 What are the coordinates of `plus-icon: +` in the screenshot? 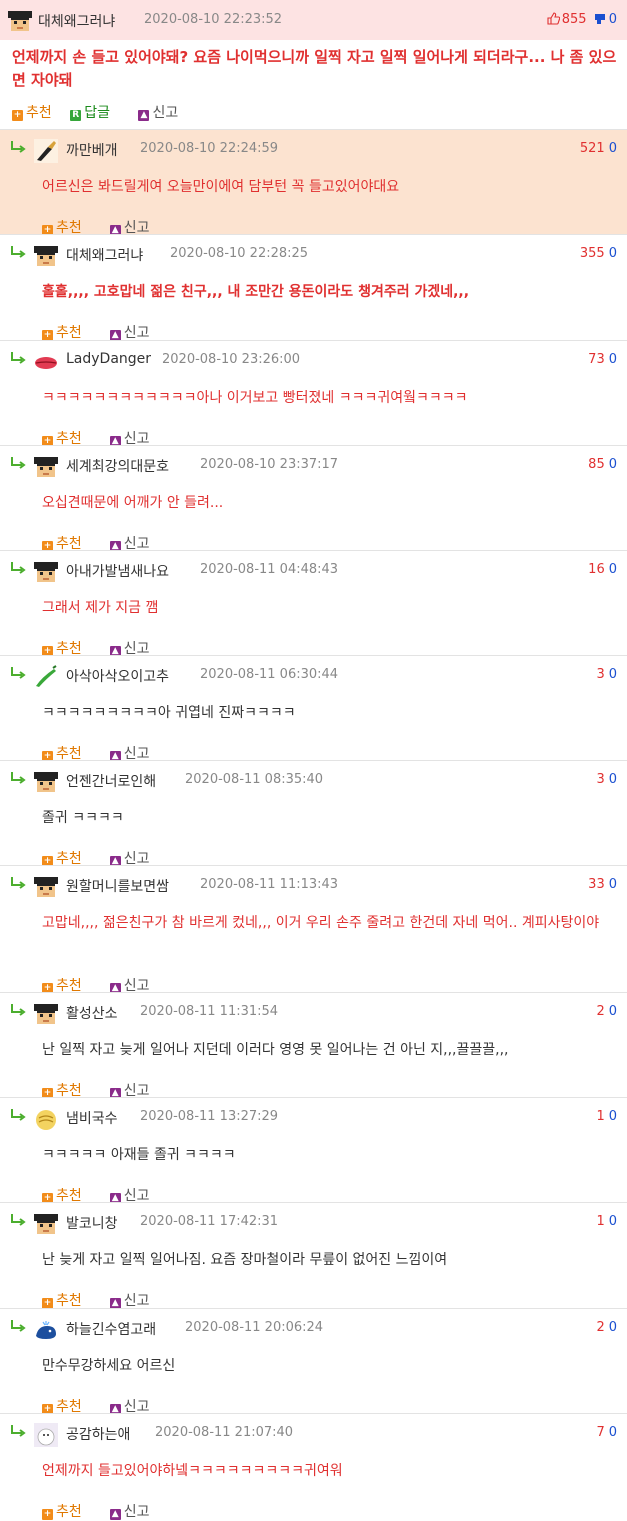 It's located at (17, 115).